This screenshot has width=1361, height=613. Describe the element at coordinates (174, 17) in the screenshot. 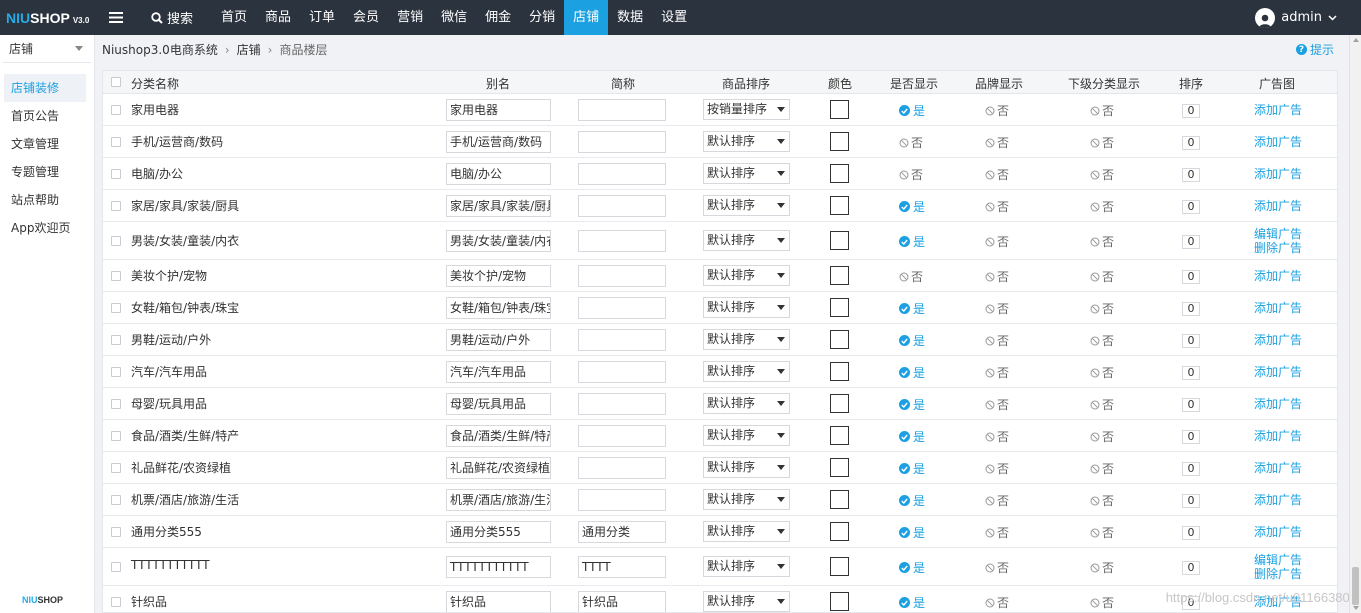

I see `search-button: 搜索` at that location.